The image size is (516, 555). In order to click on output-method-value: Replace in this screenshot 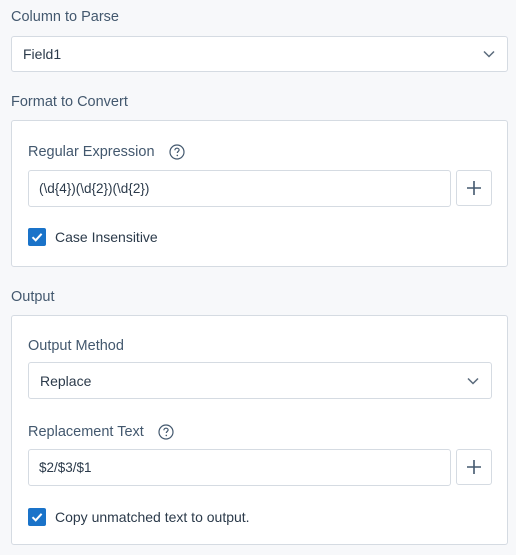, I will do `click(66, 380)`.